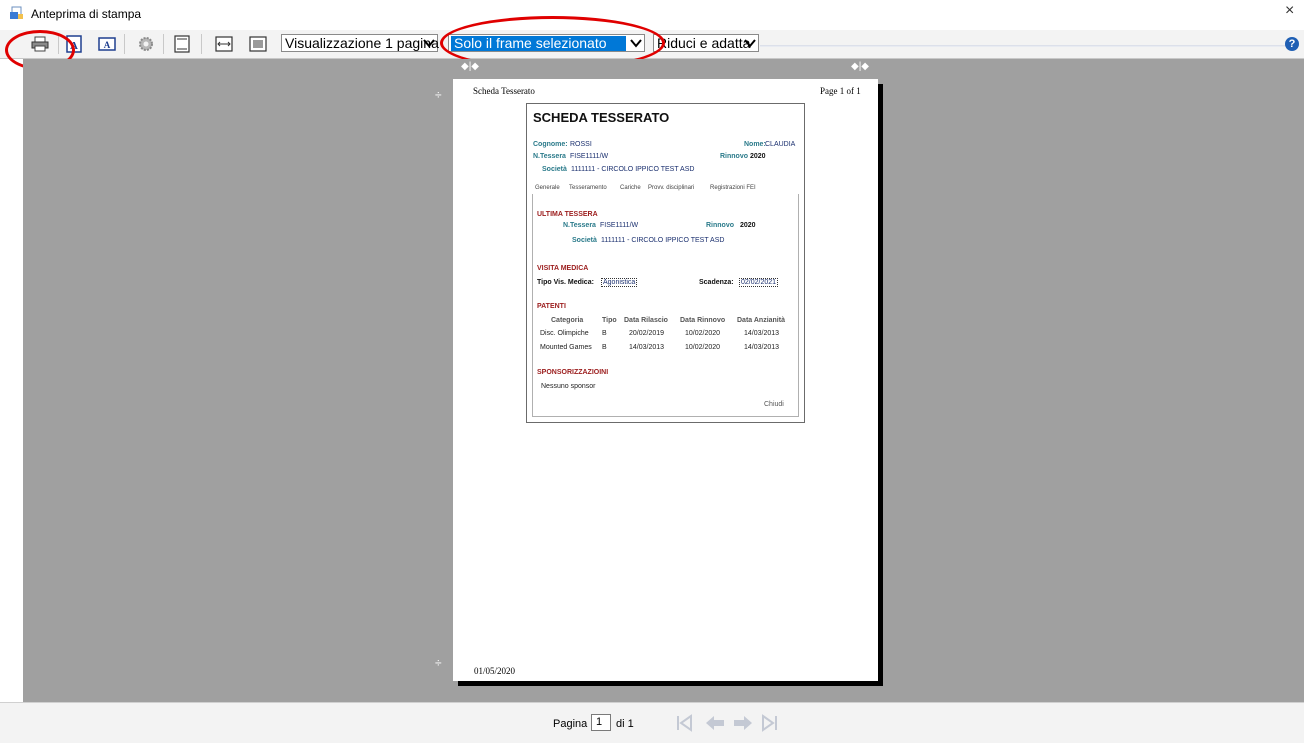 This screenshot has width=1304, height=743. I want to click on view-select-value: Visualizzazione 1 pagina, so click(362, 43).